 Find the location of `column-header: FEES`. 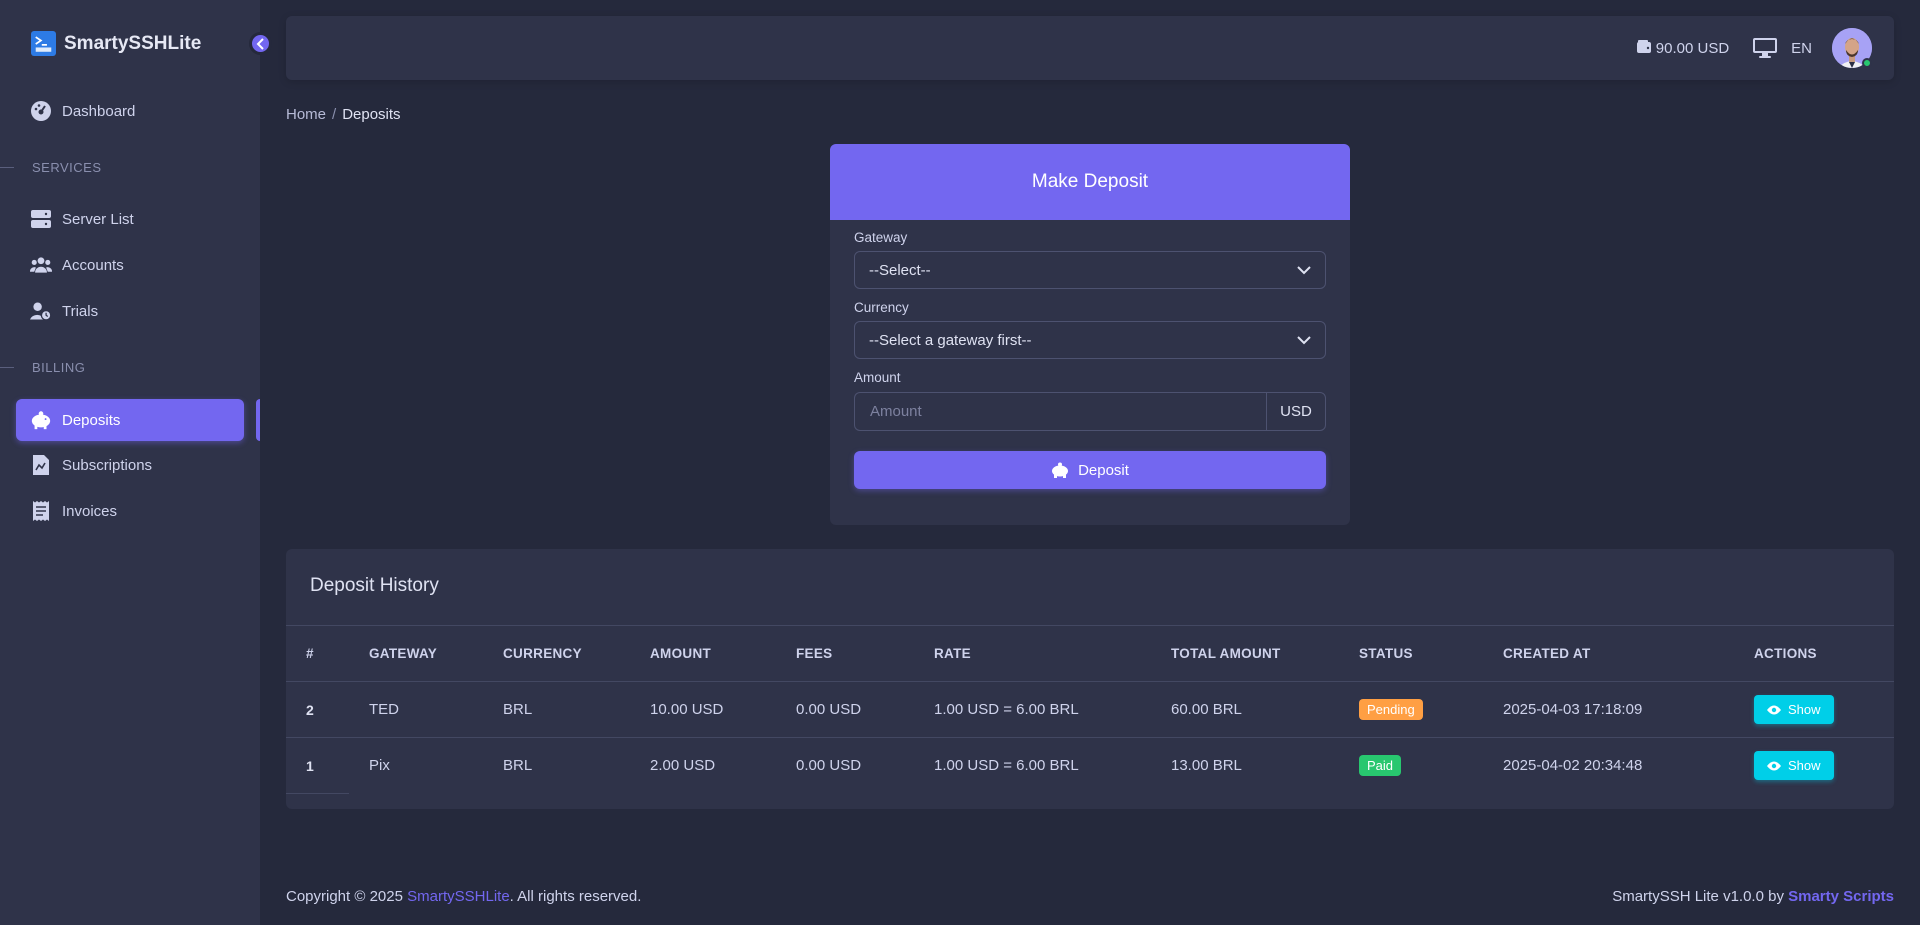

column-header: FEES is located at coordinates (845, 653).